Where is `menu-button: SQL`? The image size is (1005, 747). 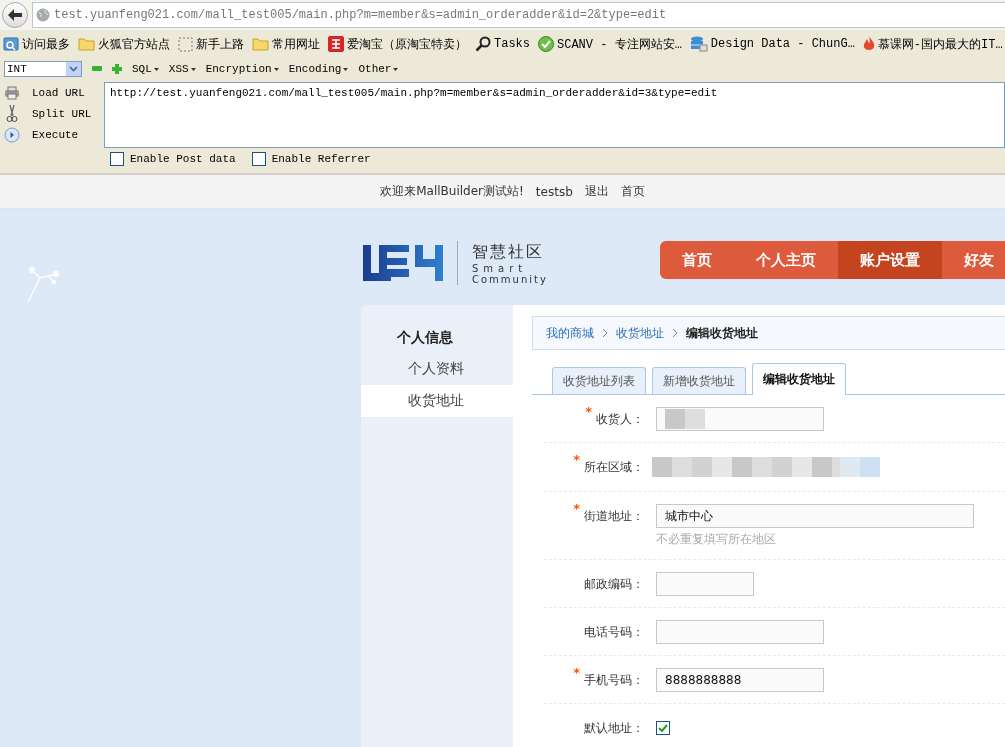
menu-button: SQL is located at coordinates (145, 69).